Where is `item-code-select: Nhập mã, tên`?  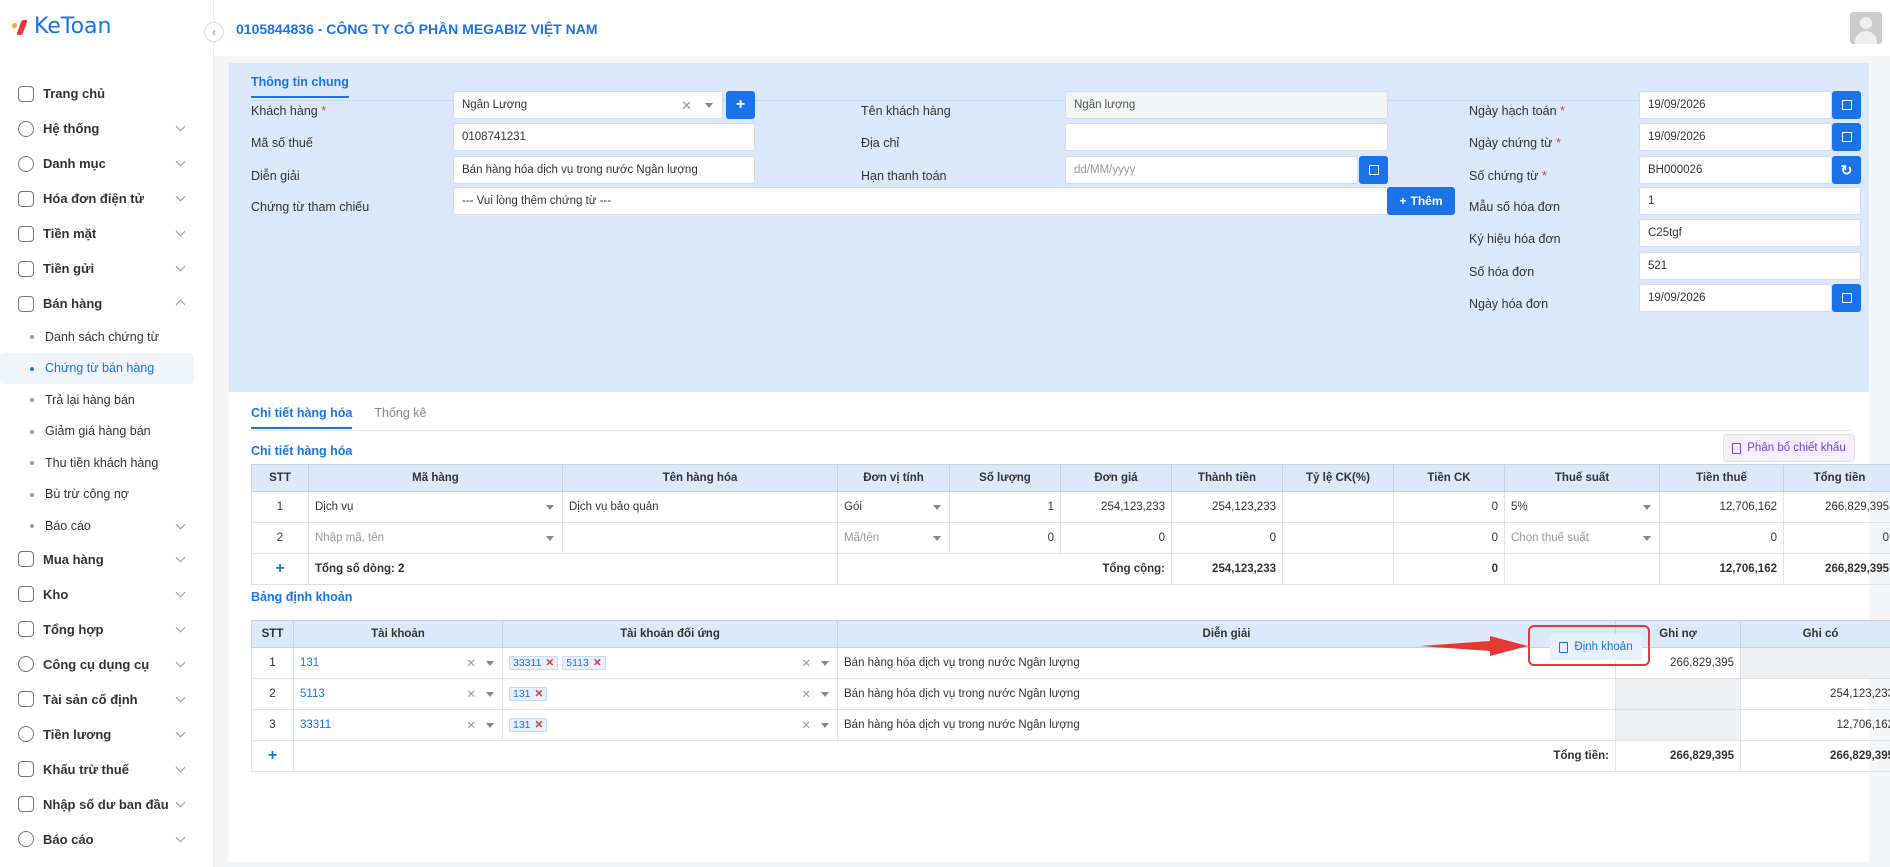 item-code-select: Nhập mã, tên is located at coordinates (435, 538).